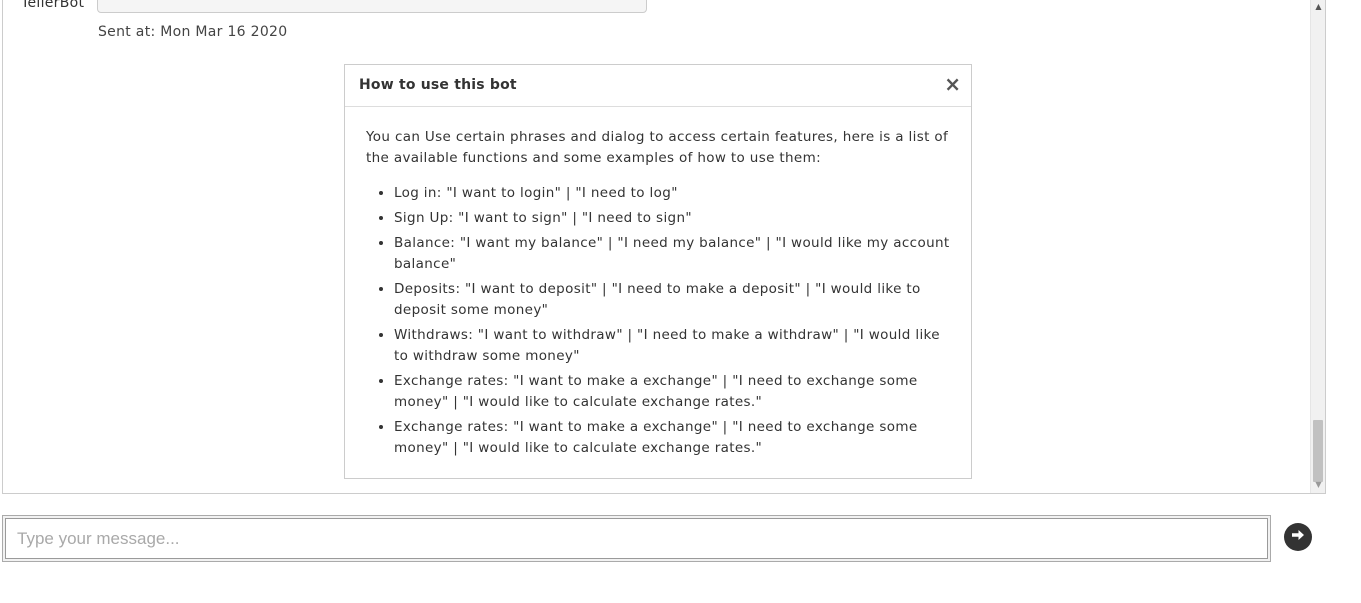 The height and width of the screenshot is (603, 1361). I want to click on message-bubble, so click(372, 6).